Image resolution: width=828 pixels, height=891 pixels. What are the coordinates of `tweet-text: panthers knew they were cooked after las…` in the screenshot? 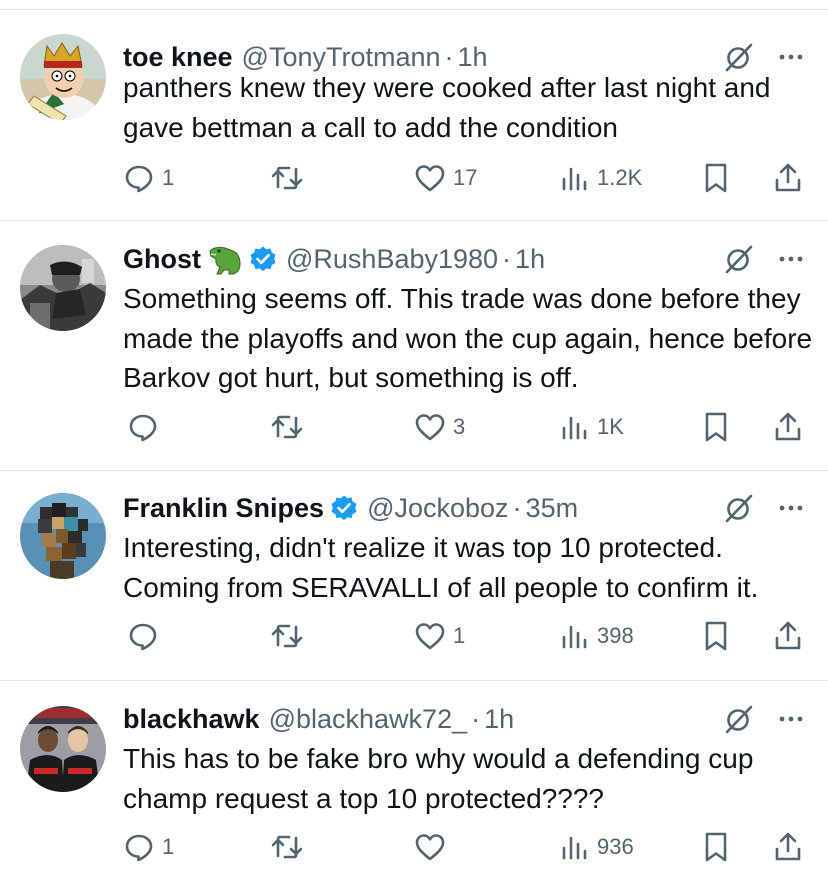 It's located at (447, 107).